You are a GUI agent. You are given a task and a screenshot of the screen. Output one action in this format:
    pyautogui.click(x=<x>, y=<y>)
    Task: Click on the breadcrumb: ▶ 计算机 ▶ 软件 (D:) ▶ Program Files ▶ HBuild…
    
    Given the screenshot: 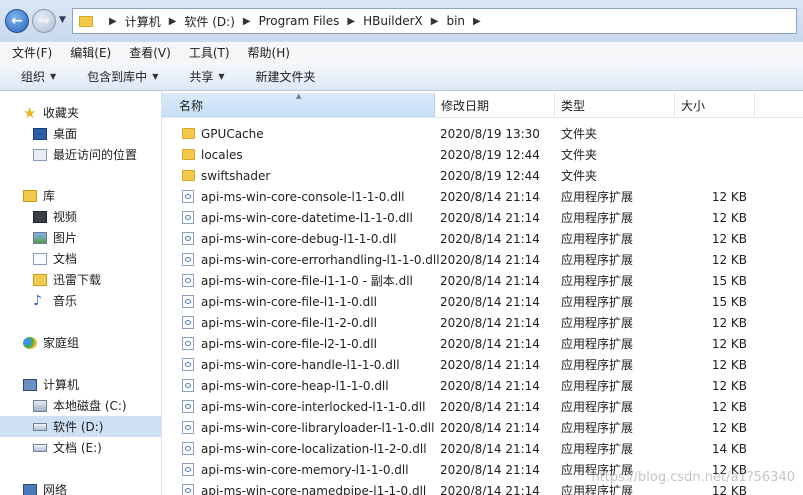 What is the action you would take?
    pyautogui.click(x=434, y=21)
    